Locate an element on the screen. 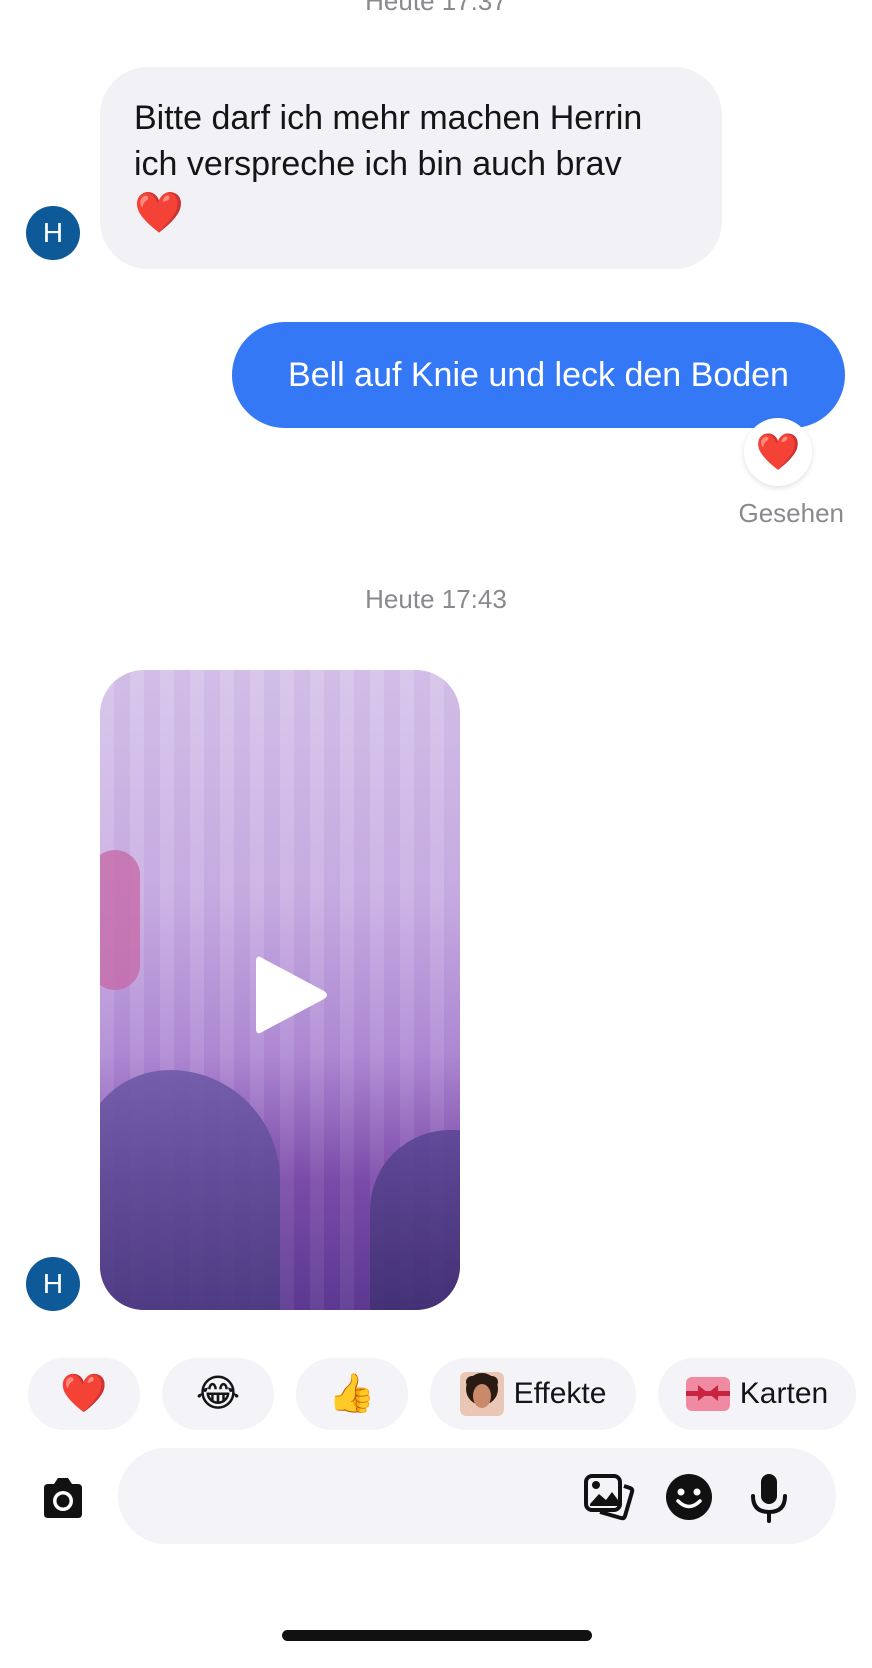 The width and height of the screenshot is (872, 1668). quick-reply-thumbs-up: 👍 is located at coordinates (352, 1394).